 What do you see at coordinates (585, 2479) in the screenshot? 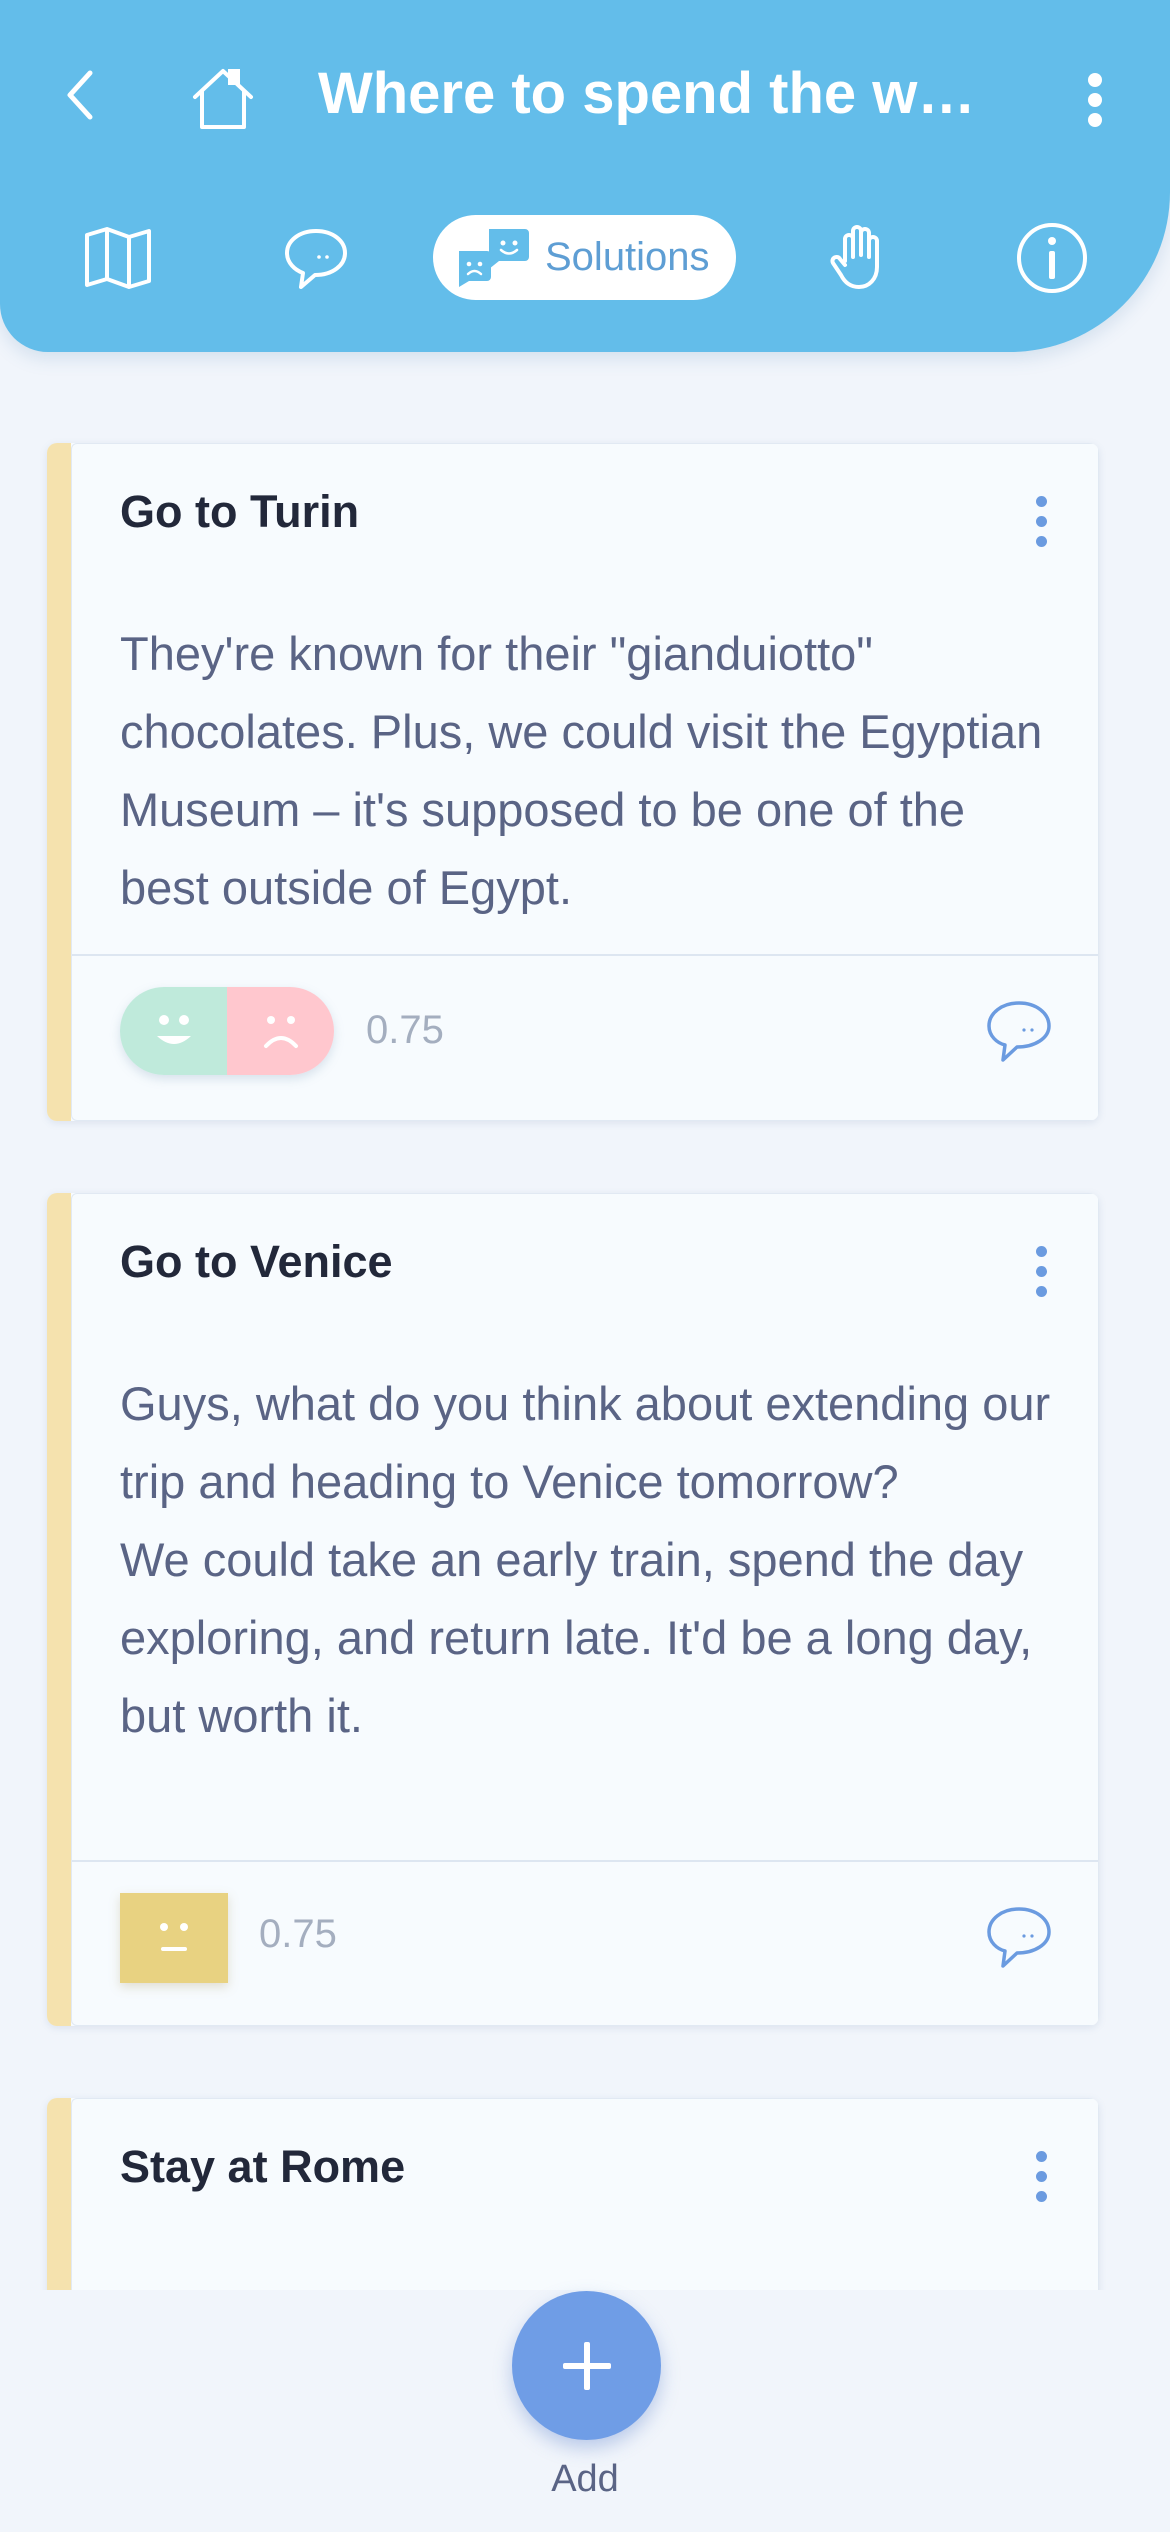
I see `add-button-label: Add` at bounding box center [585, 2479].